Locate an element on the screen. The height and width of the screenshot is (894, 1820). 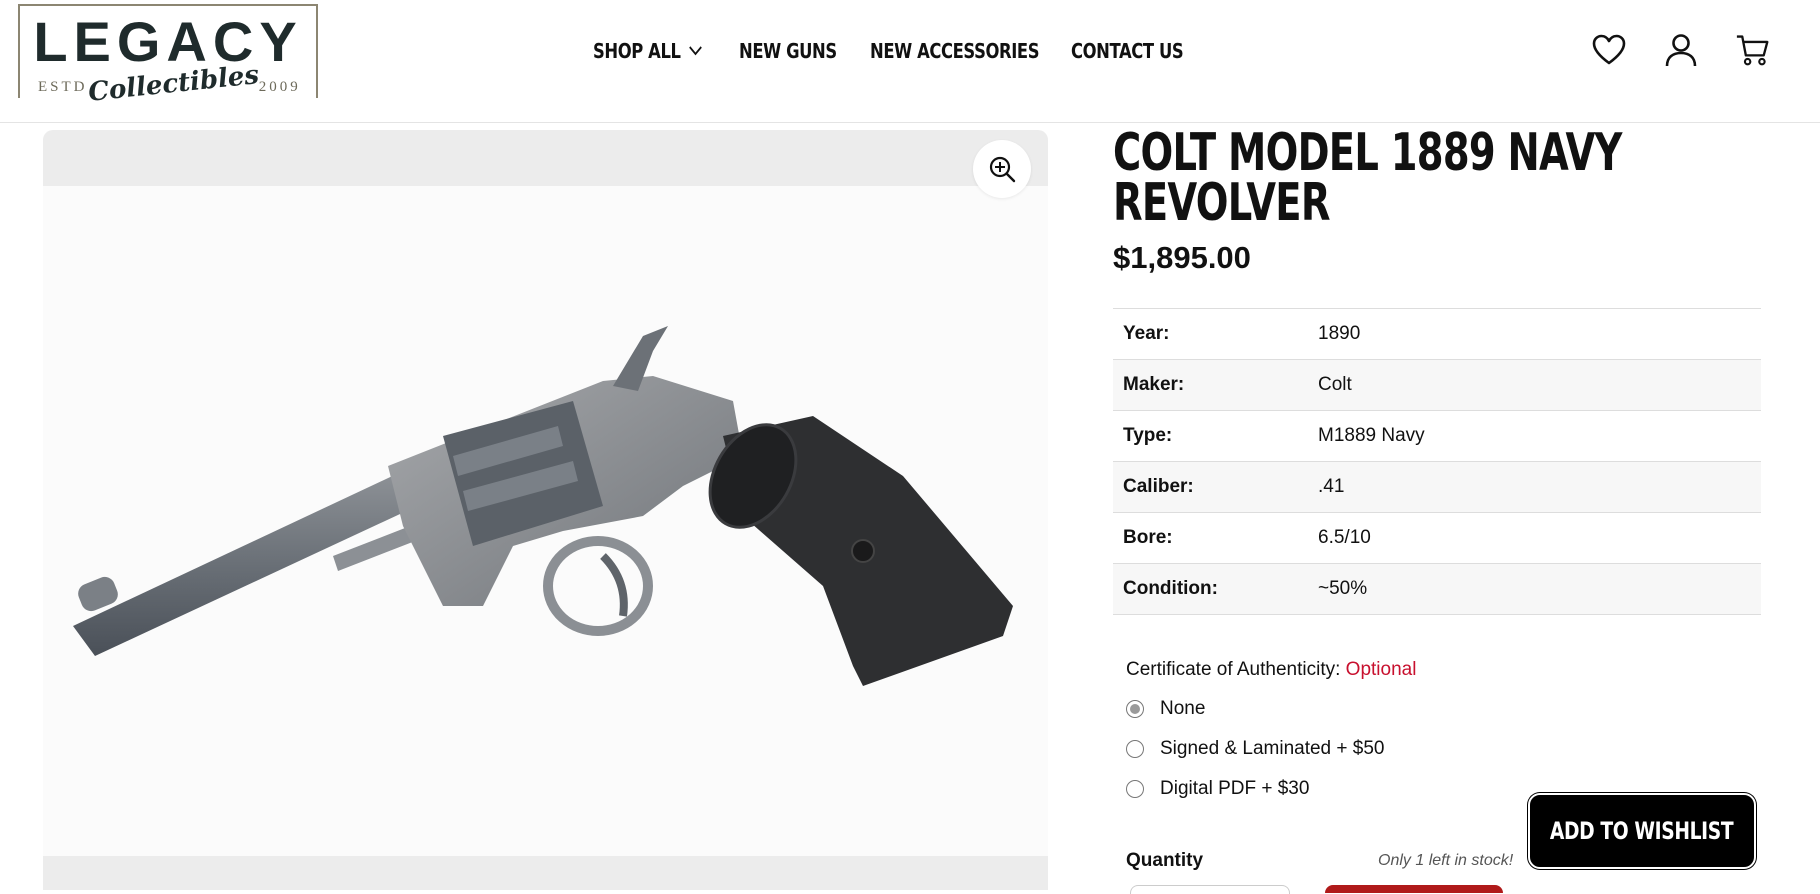
logo-year: 2009 is located at coordinates (279, 86).